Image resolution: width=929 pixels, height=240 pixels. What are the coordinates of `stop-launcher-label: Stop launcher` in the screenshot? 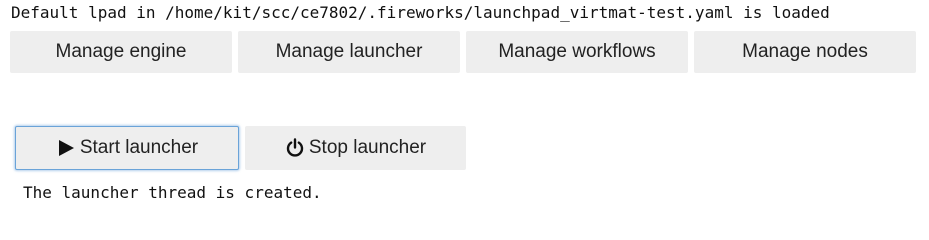 It's located at (367, 147).